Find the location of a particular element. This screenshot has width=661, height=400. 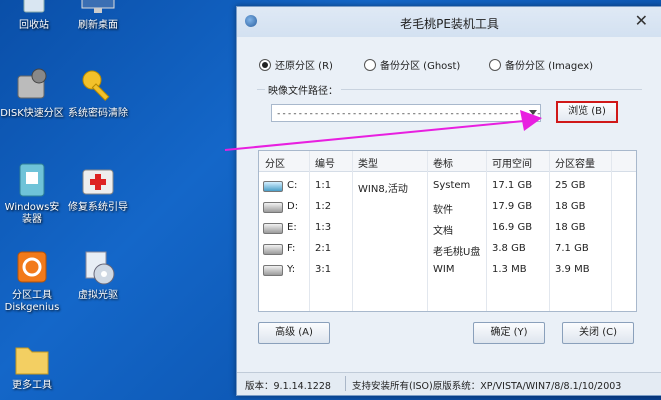

folder-icon is located at coordinates (32, 358).